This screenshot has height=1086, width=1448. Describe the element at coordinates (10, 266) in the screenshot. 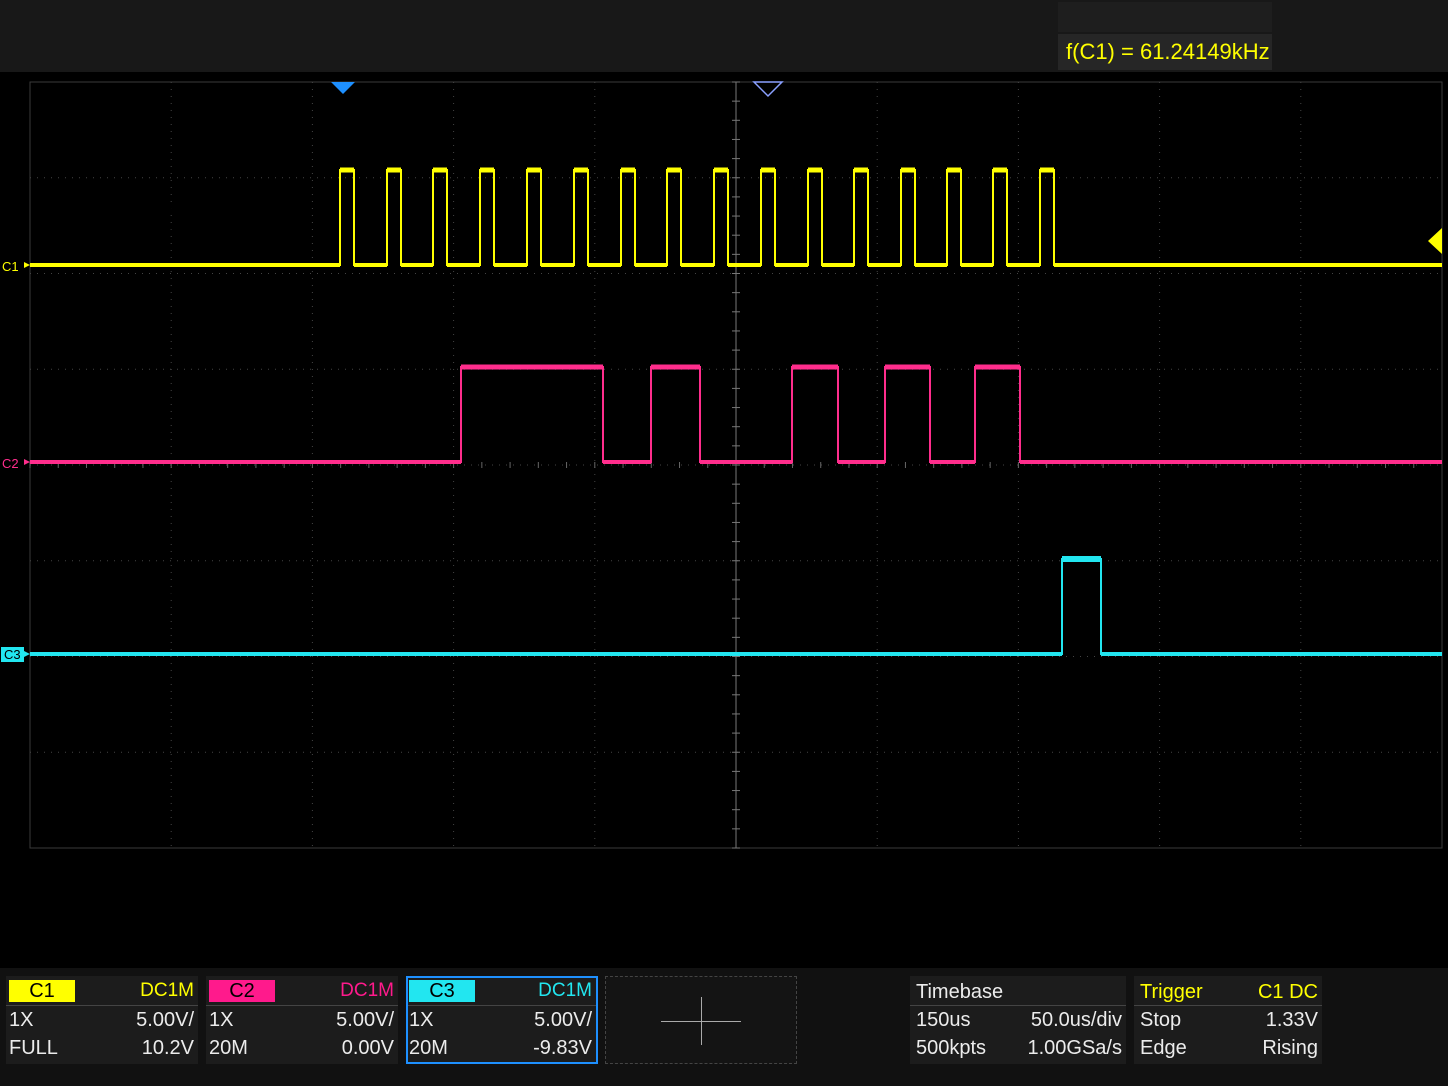

I see `channel-1-marker: C1` at that location.